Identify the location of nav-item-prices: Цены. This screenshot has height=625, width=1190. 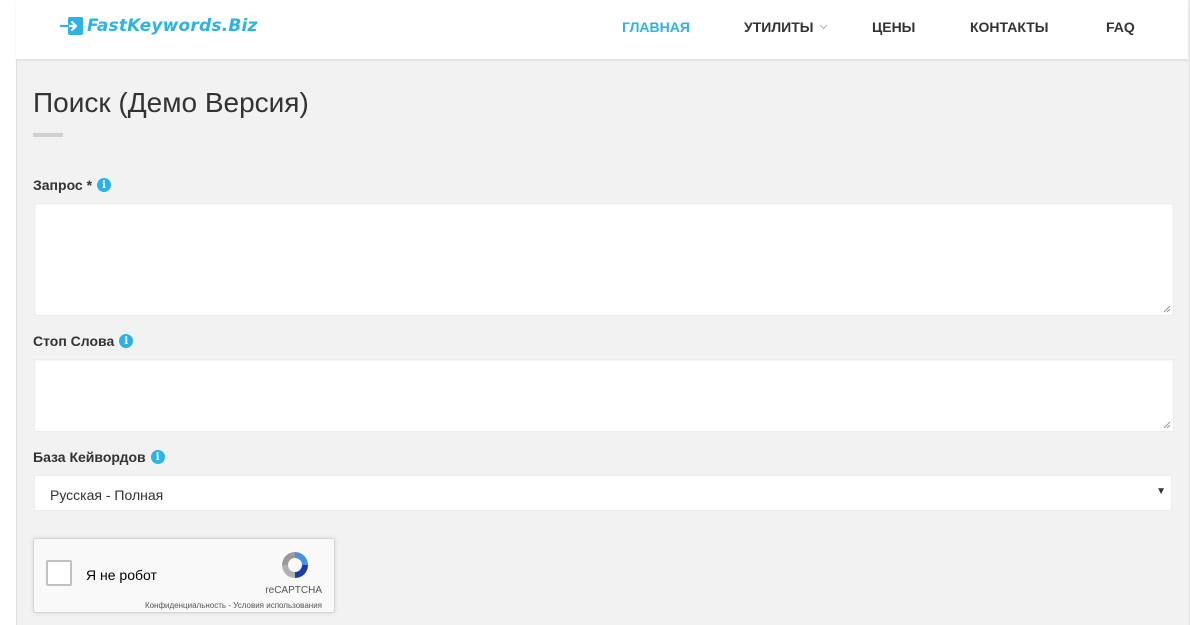
(893, 27).